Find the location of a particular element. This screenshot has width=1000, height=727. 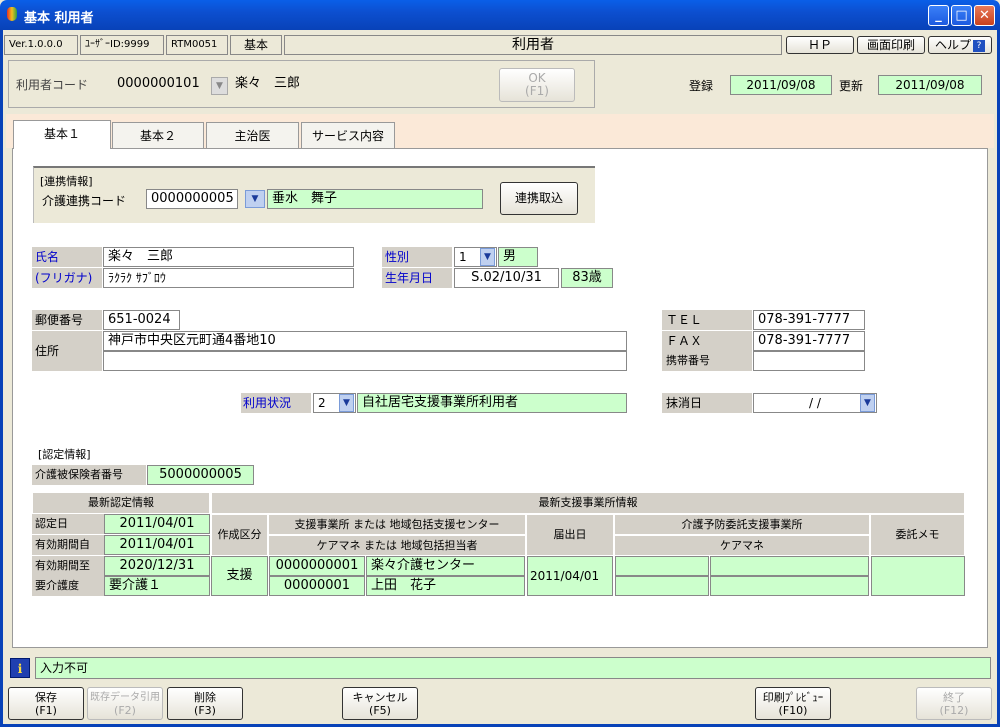

sex-code: 1 is located at coordinates (463, 257).